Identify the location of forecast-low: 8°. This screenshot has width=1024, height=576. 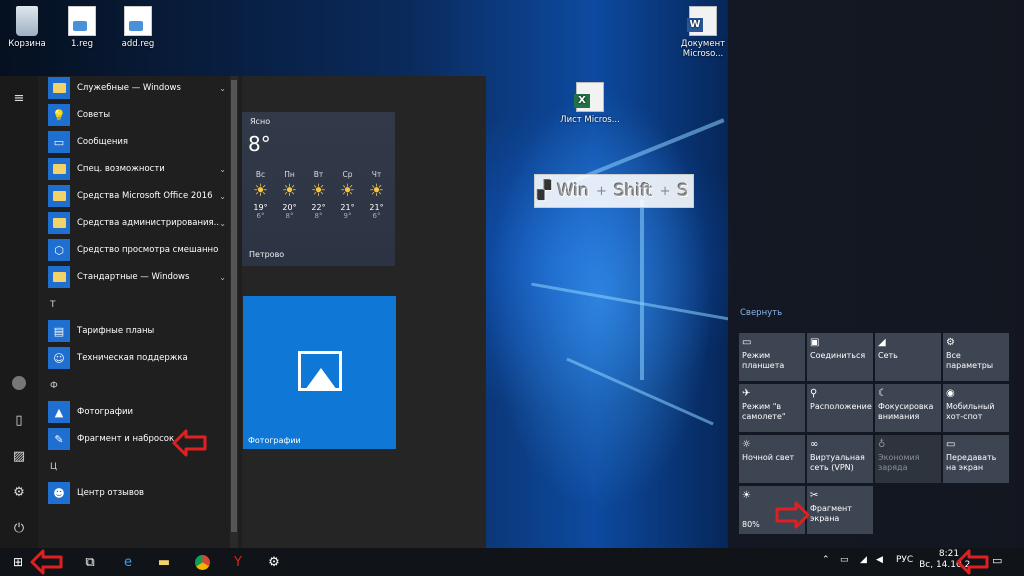
(318, 216).